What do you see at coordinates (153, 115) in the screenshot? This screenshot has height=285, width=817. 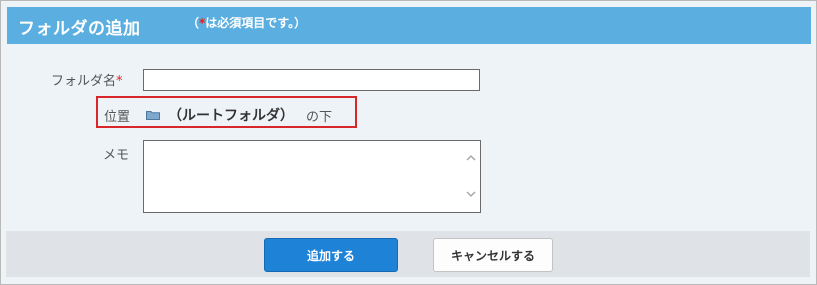 I see `folder-icon` at bounding box center [153, 115].